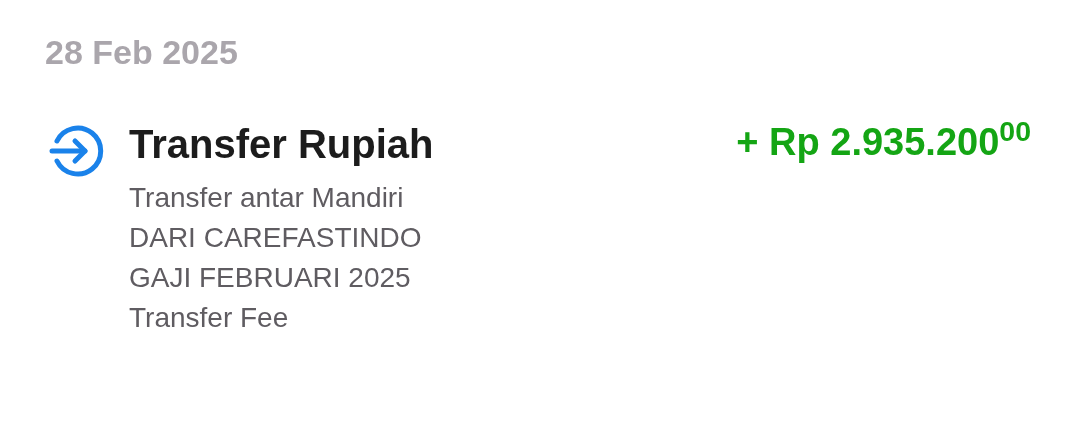  I want to click on date-heading: 28 Feb 2025, so click(141, 52).